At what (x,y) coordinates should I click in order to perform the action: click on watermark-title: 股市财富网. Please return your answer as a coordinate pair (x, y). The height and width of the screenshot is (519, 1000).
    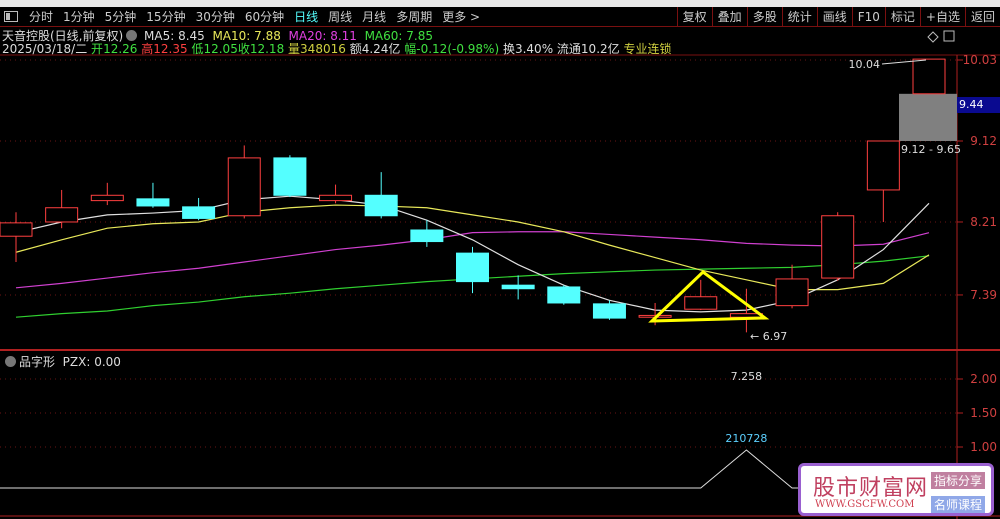
    Looking at the image, I should click on (871, 488).